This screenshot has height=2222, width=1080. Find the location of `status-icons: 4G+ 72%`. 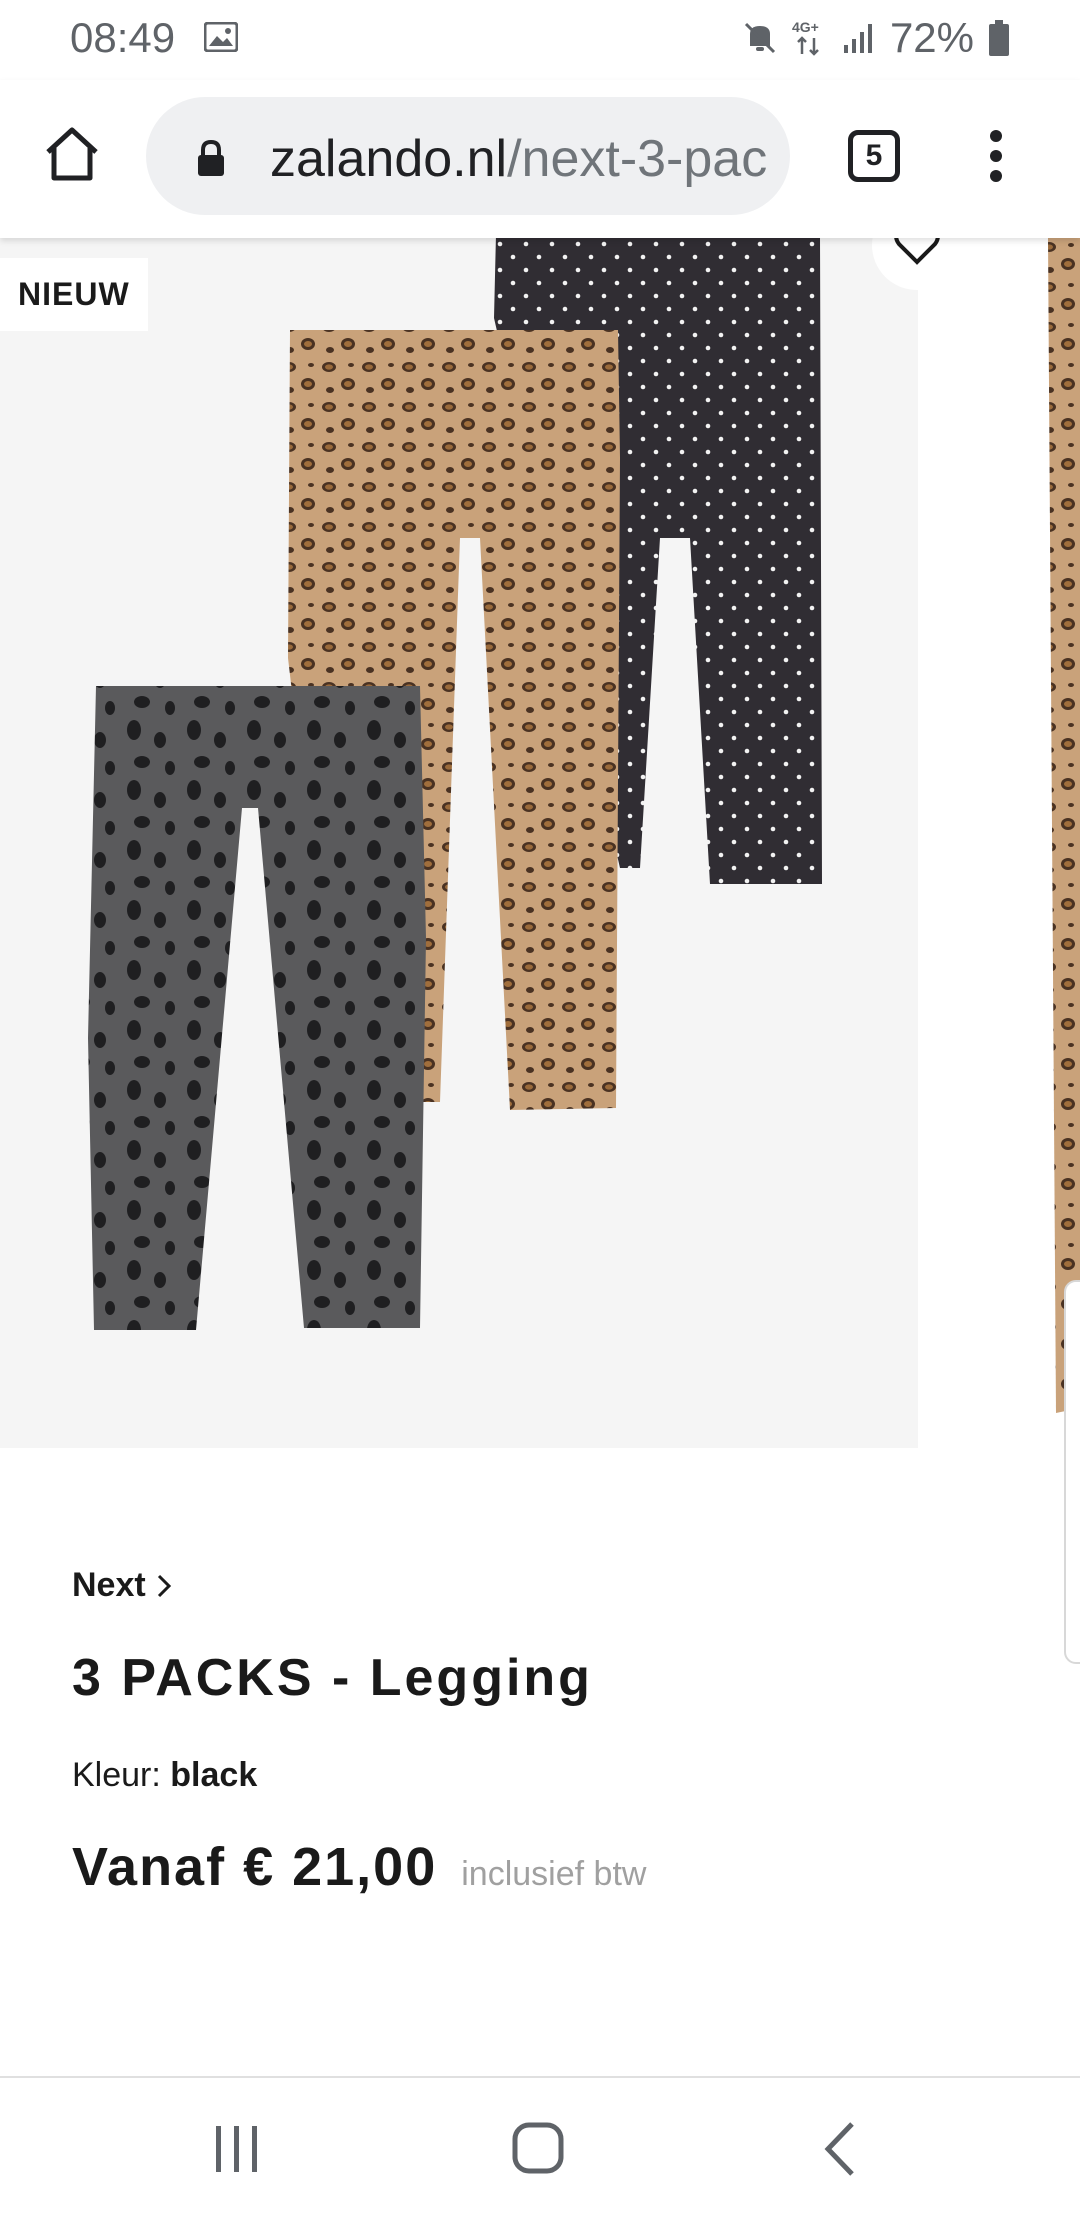

status-icons: 4G+ 72% is located at coordinates (876, 38).